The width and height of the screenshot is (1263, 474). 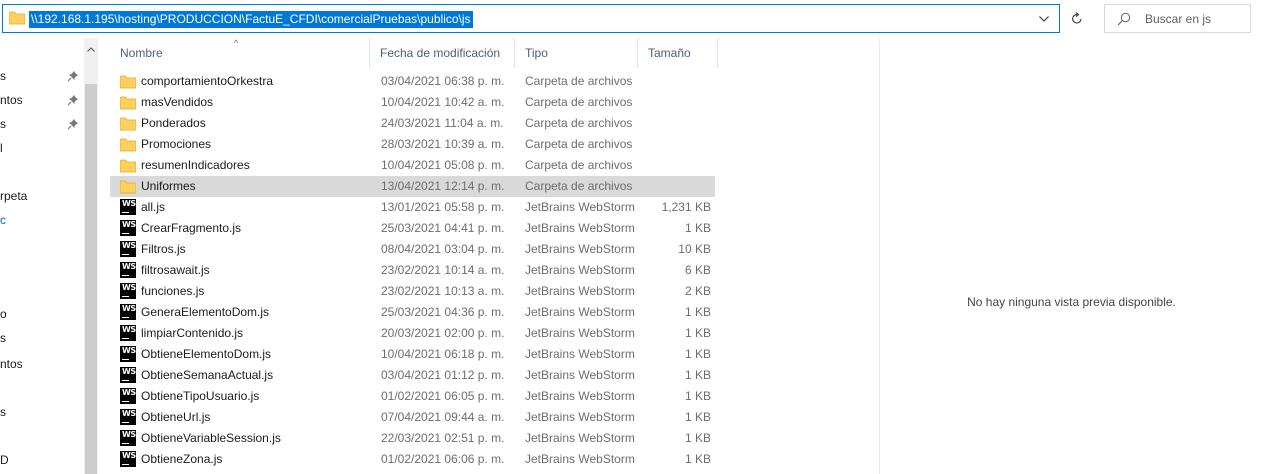 I want to click on file-name: CrearFragmento.js, so click(x=191, y=228).